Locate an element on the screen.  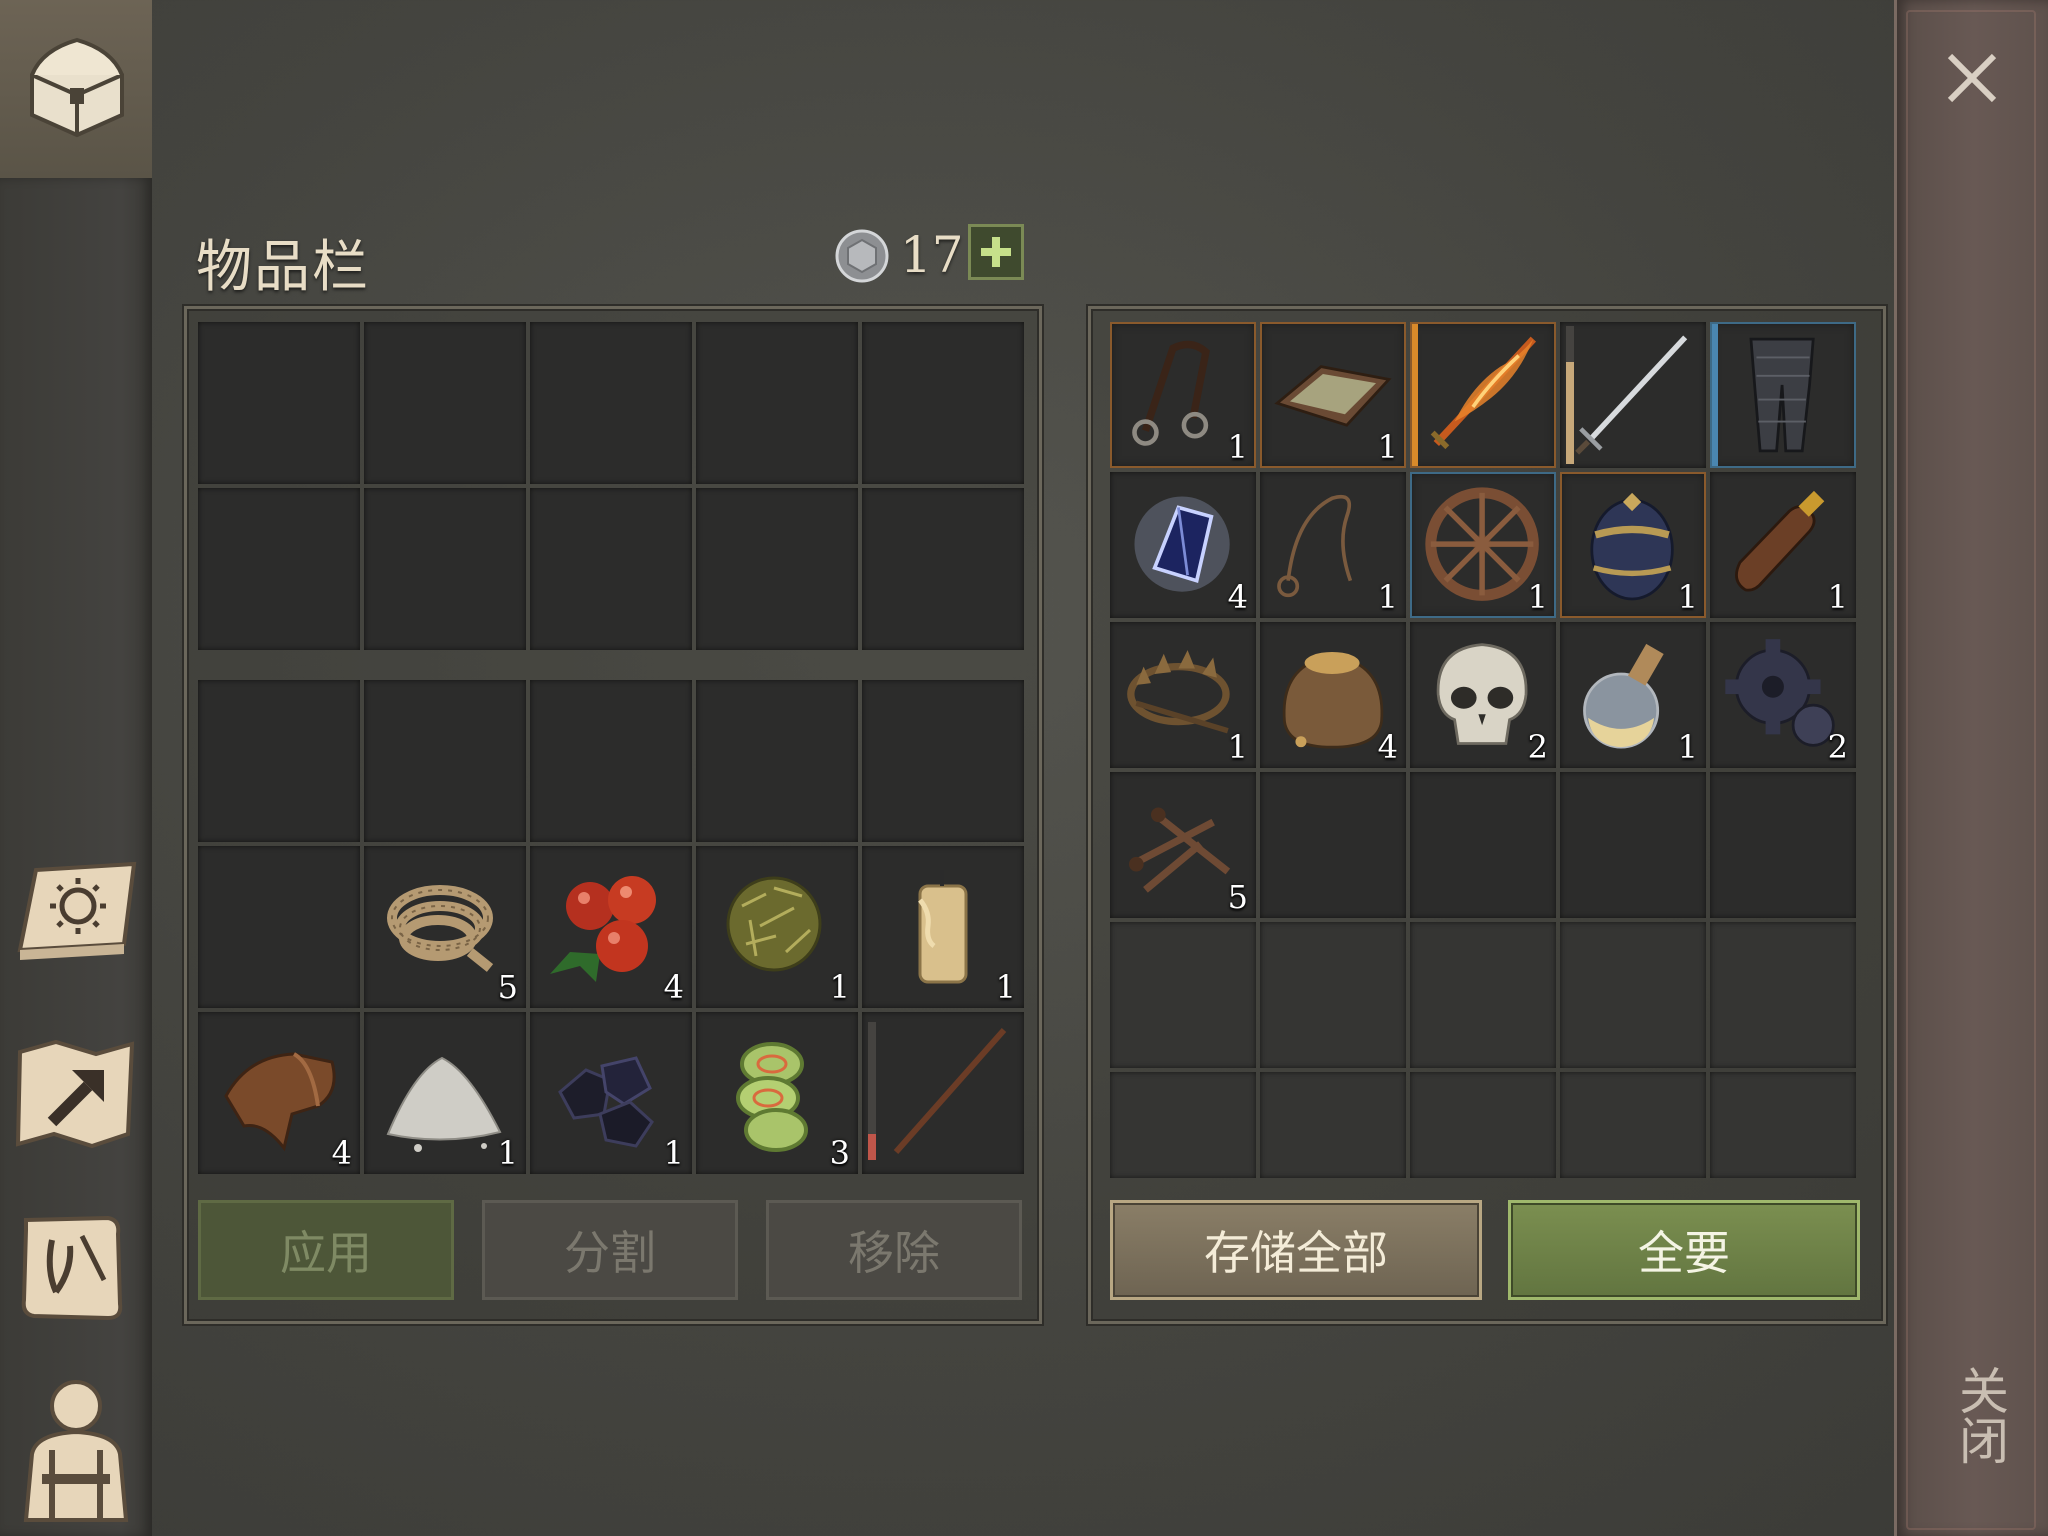
chest-icon is located at coordinates (77, 87).